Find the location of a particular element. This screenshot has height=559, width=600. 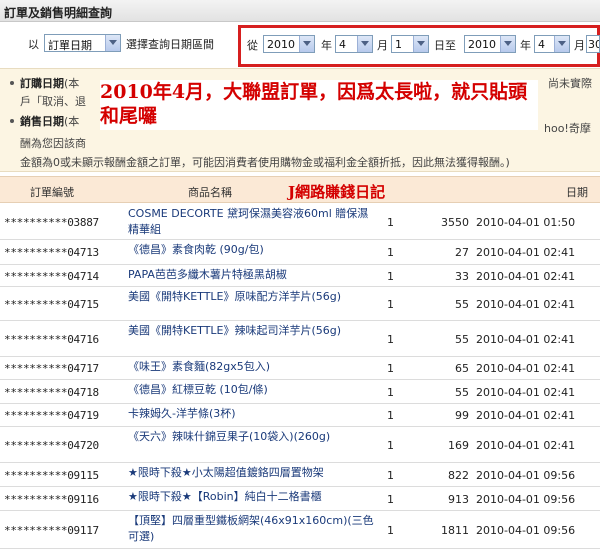

amount: 169 is located at coordinates (458, 445).